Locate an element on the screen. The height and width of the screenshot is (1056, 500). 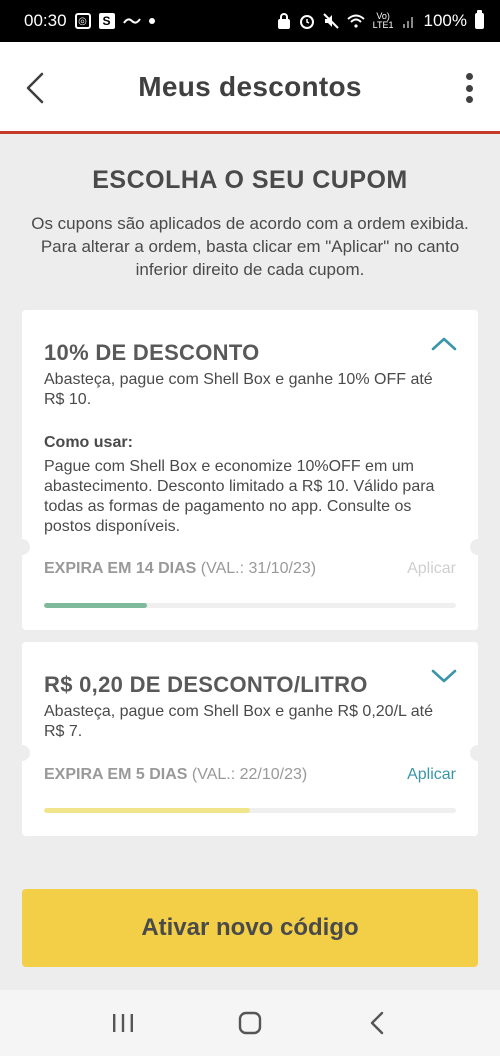
chevron-up-icon is located at coordinates (444, 344).